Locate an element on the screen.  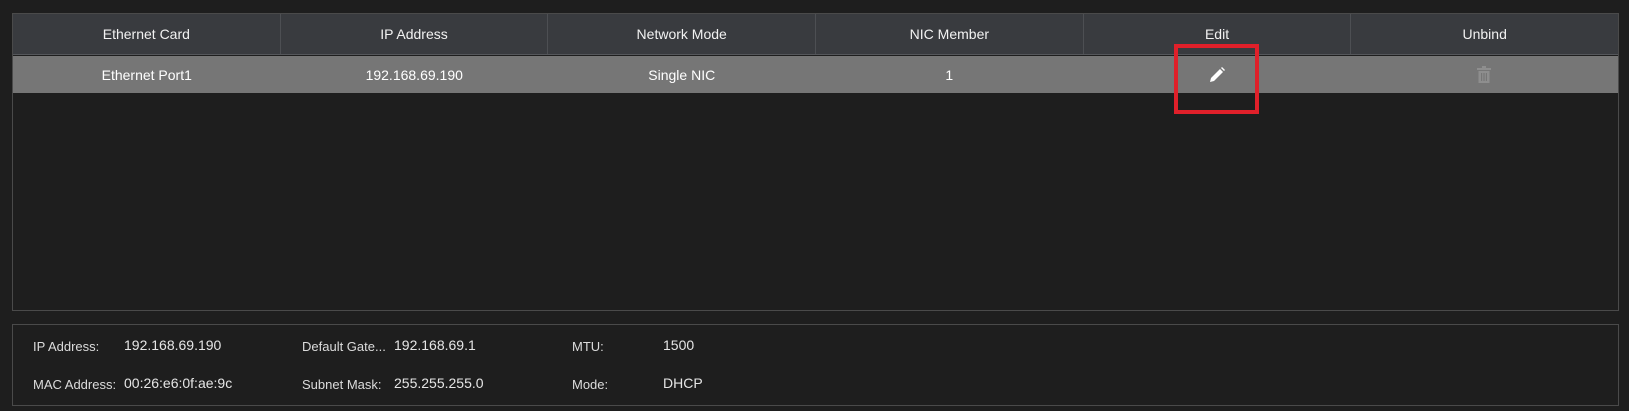
default-gateway-value: 192.168.69.1 is located at coordinates (435, 345).